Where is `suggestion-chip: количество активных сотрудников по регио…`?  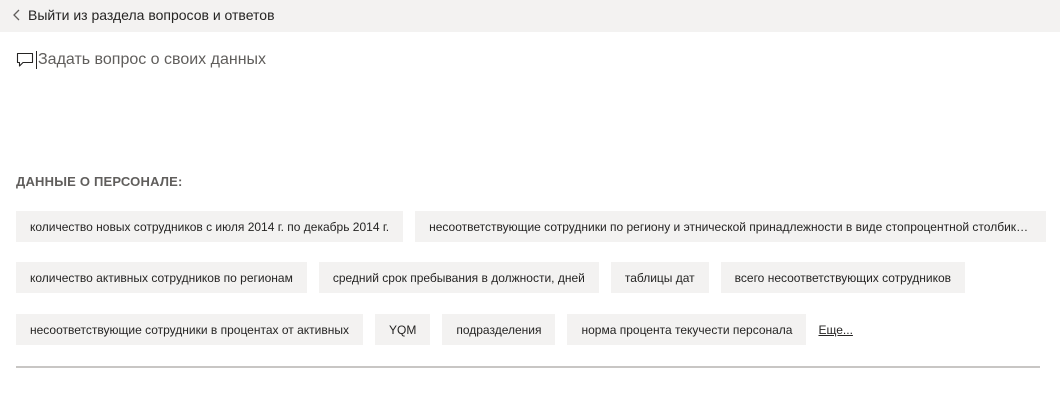 suggestion-chip: количество активных сотрудников по регио… is located at coordinates (161, 277).